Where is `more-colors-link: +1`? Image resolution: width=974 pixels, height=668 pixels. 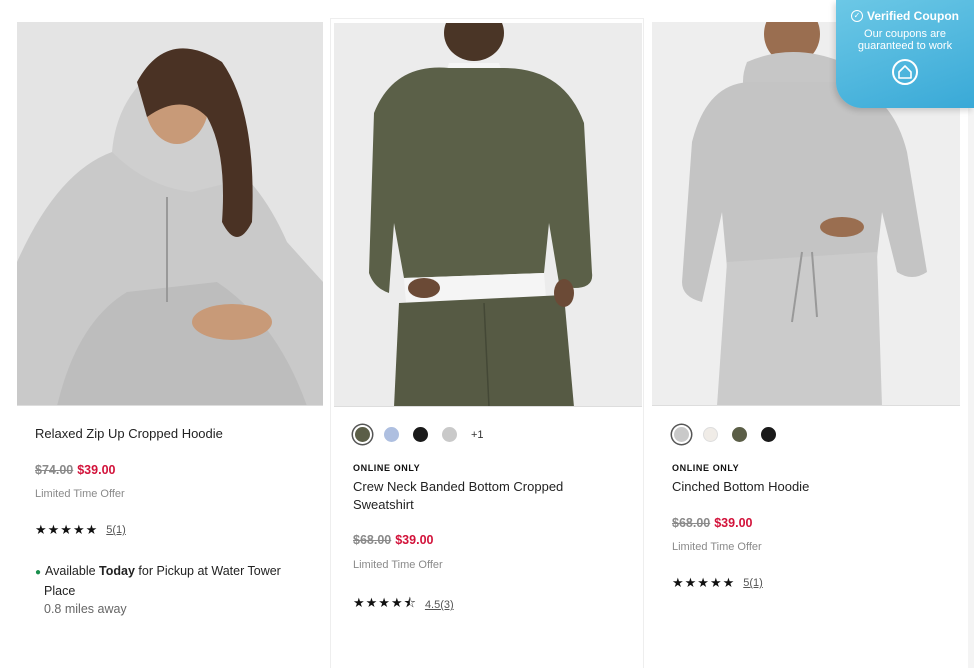
more-colors-link: +1 is located at coordinates (477, 435).